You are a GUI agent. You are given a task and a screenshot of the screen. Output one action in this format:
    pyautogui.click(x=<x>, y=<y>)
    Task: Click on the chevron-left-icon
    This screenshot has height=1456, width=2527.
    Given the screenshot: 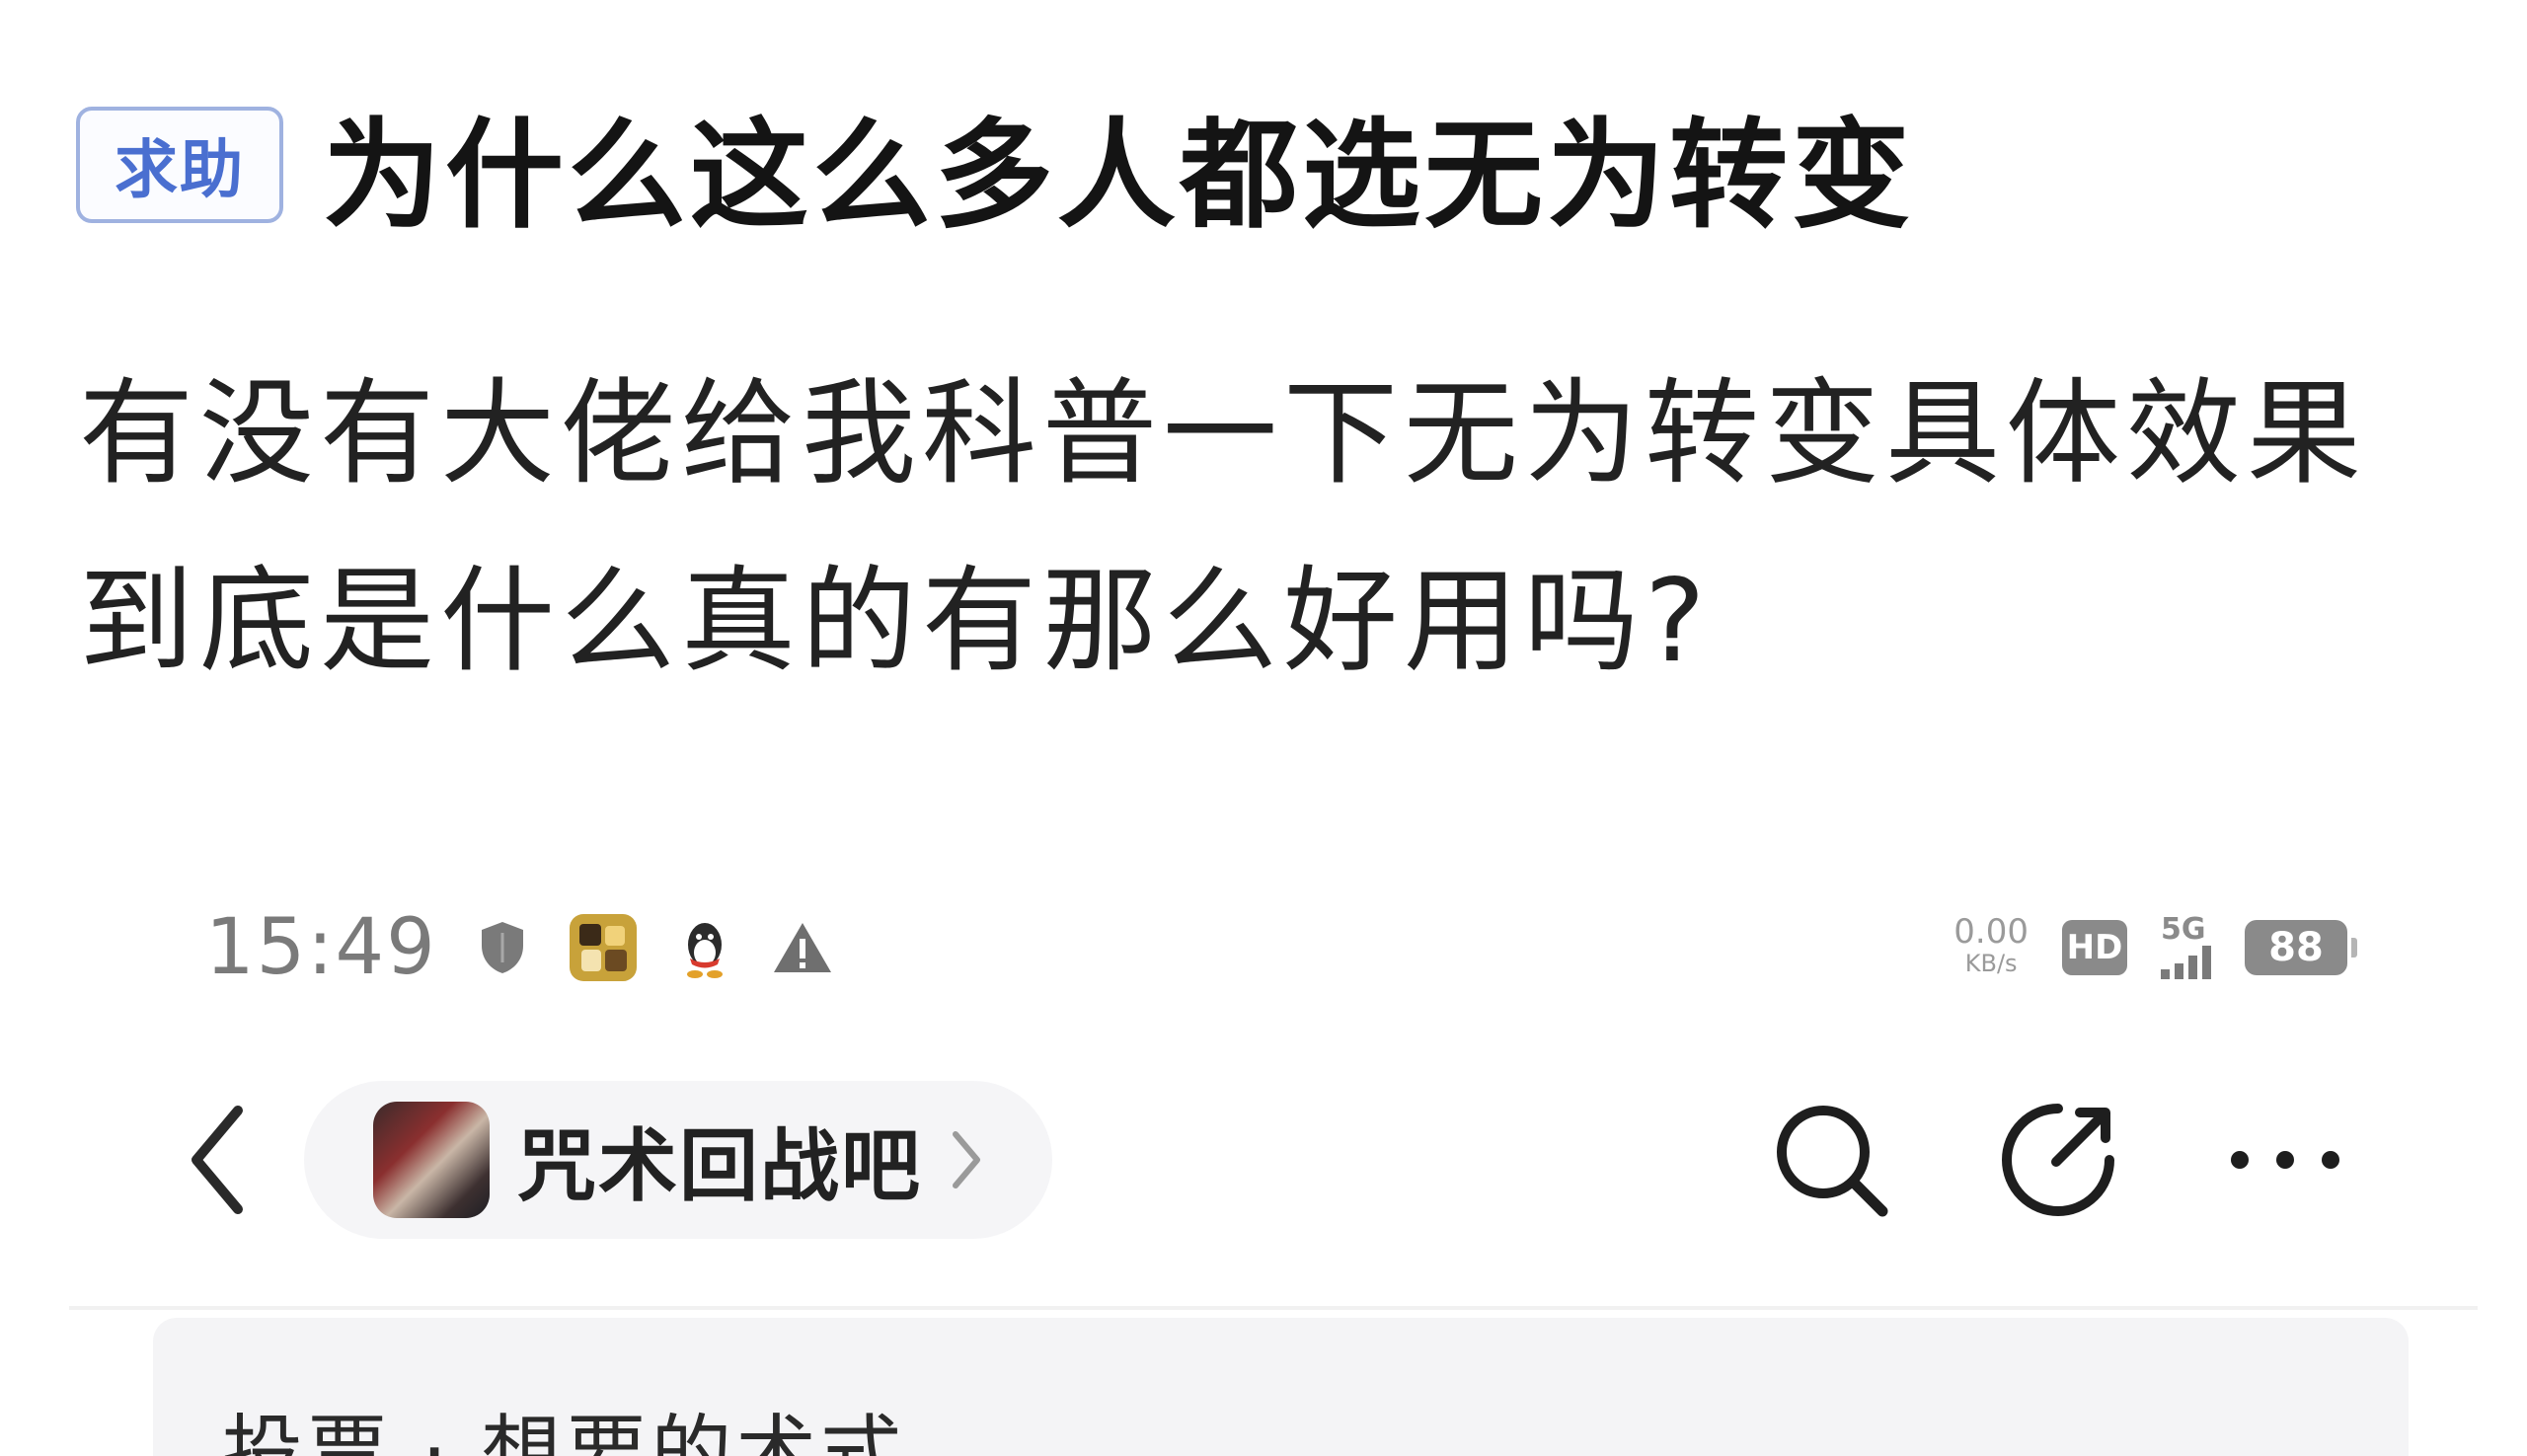 What is the action you would take?
    pyautogui.click(x=217, y=1160)
    